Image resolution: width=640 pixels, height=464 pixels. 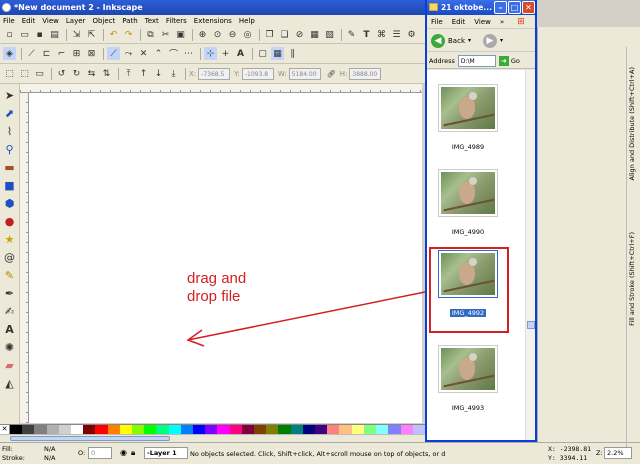 I want to click on back-label: Back, so click(x=456, y=41).